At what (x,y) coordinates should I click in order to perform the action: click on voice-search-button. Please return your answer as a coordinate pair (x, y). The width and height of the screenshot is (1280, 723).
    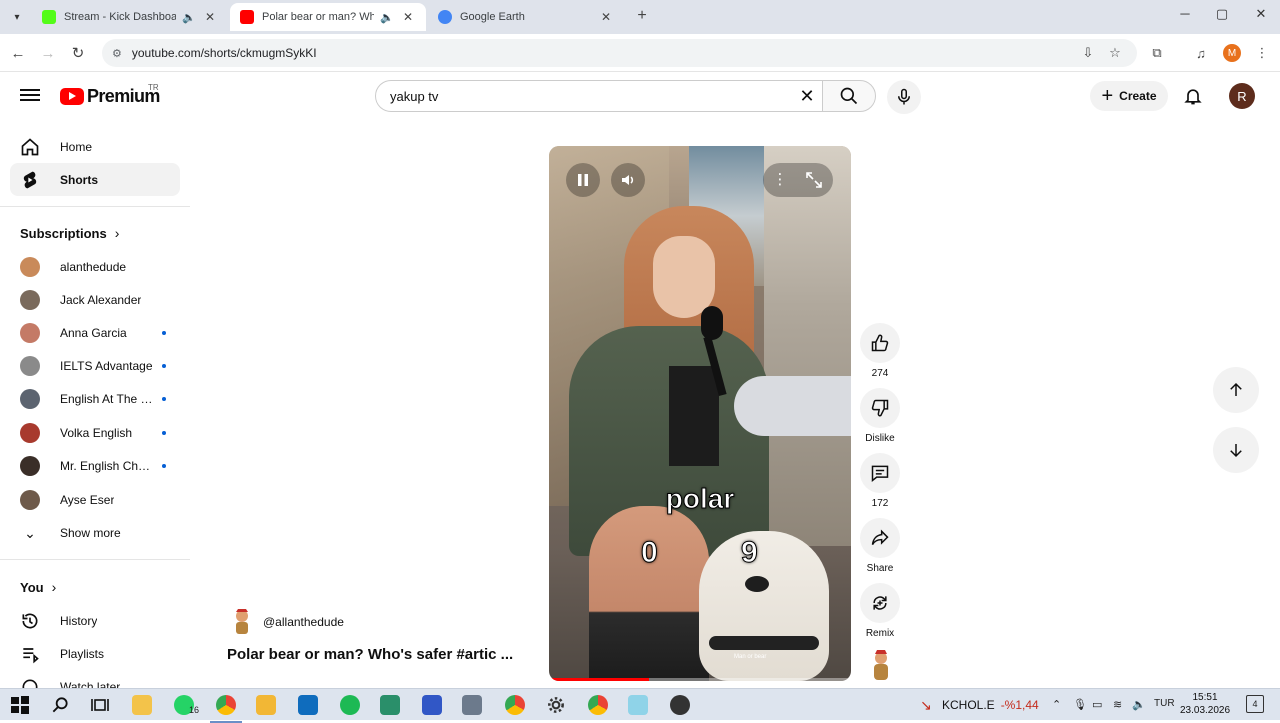
    Looking at the image, I should click on (904, 97).